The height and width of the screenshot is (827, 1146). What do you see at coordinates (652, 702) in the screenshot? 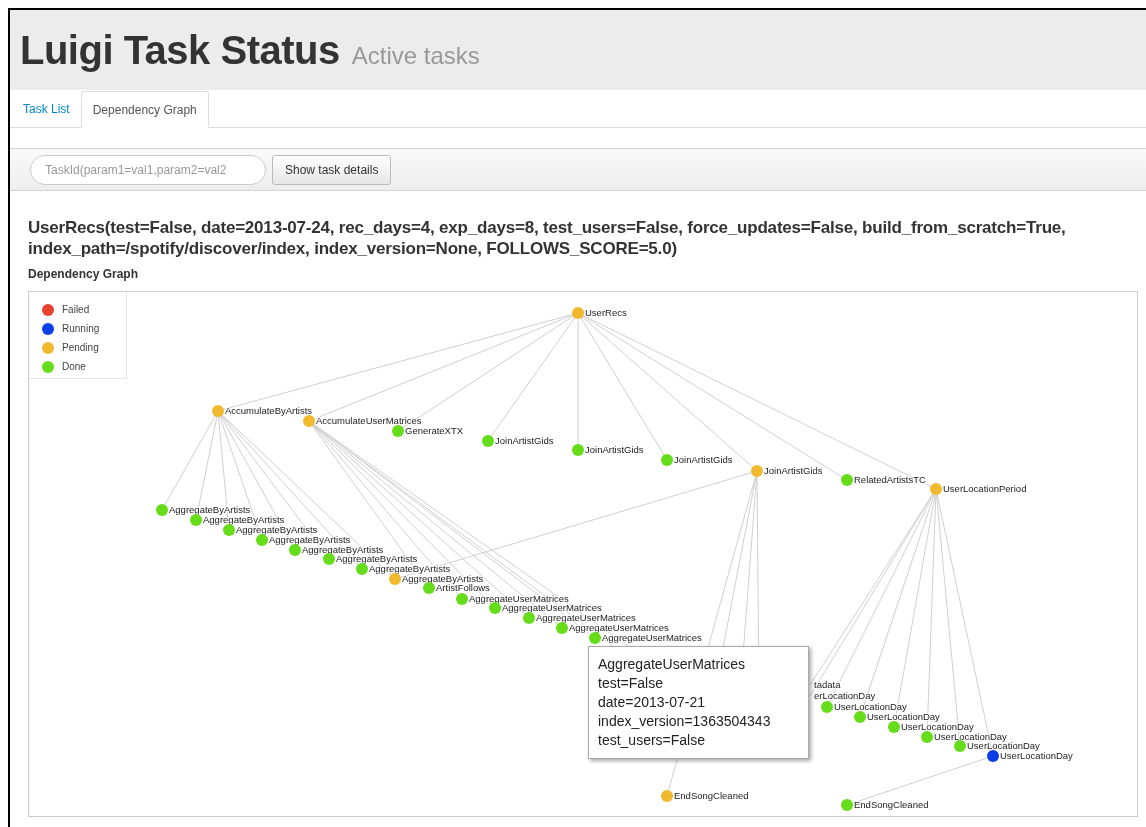
I see `tooltip-line: date=2013-07-21` at bounding box center [652, 702].